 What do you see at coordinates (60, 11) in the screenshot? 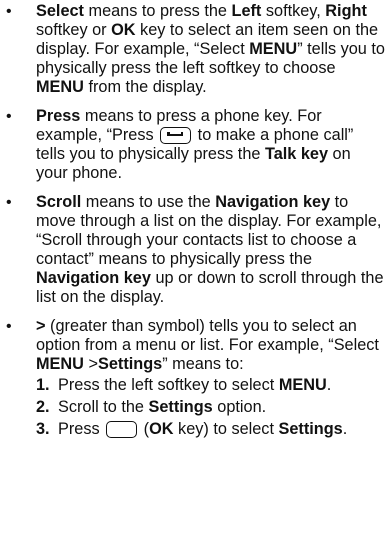
I see `bold-term: Select` at bounding box center [60, 11].